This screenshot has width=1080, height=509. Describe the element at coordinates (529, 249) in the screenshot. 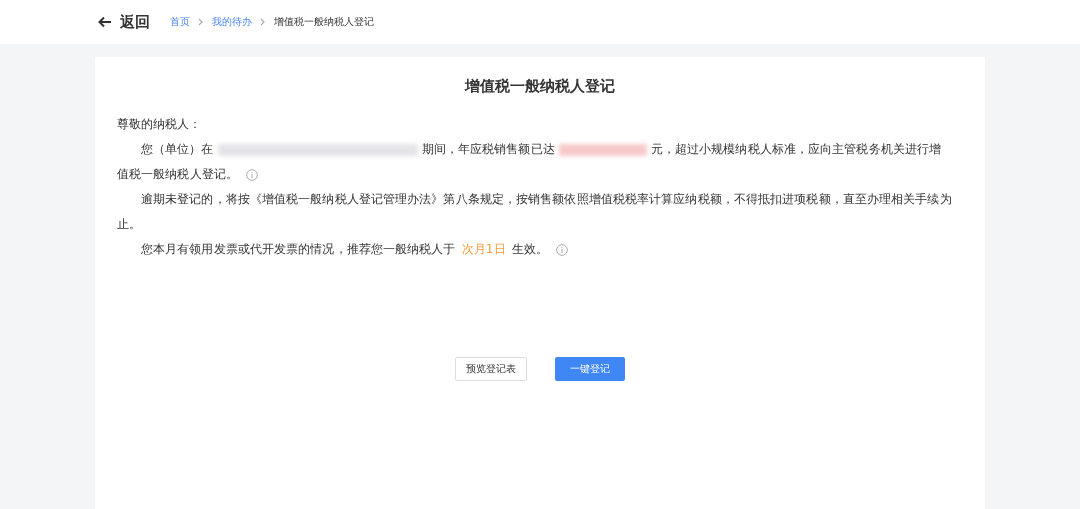

I see `body-text: 生效。` at that location.